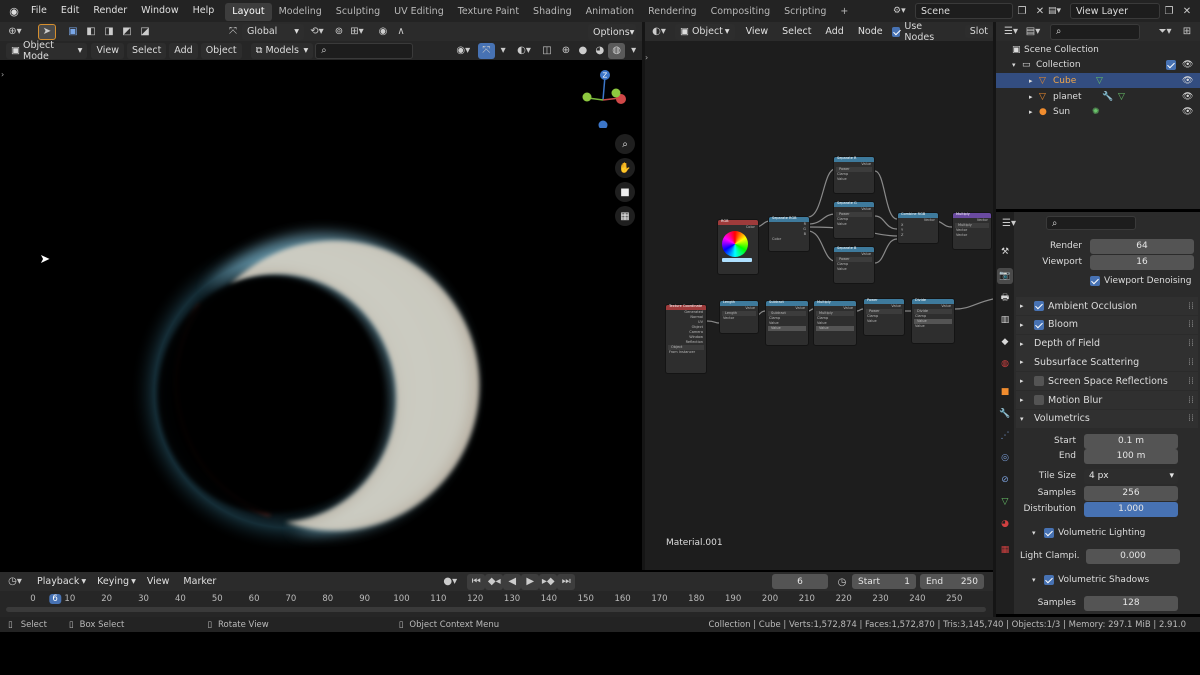 This screenshot has width=1200, height=675. Describe the element at coordinates (15, 582) in the screenshot. I see `editor-type-icon: ◷▾` at that location.